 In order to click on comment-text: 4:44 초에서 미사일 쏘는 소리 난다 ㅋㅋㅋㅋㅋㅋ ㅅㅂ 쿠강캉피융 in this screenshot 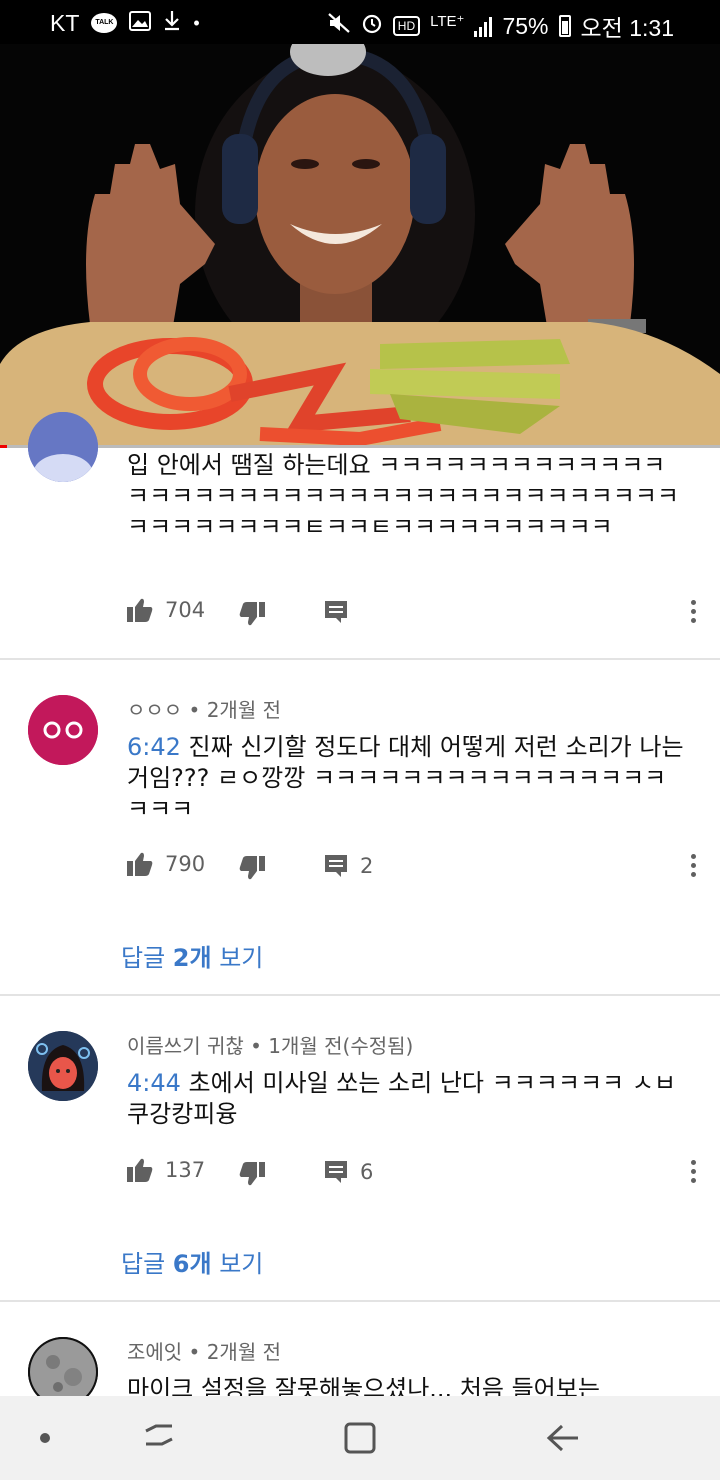, I will do `click(401, 1098)`.